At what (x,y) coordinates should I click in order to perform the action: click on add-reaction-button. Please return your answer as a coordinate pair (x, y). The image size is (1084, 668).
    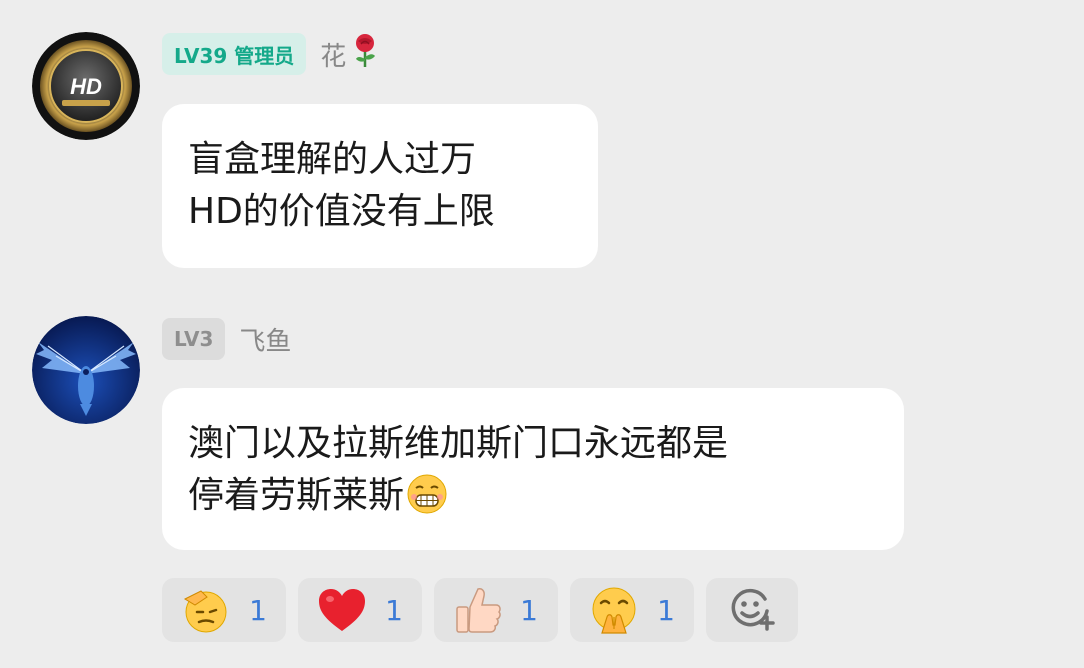
    Looking at the image, I should click on (752, 610).